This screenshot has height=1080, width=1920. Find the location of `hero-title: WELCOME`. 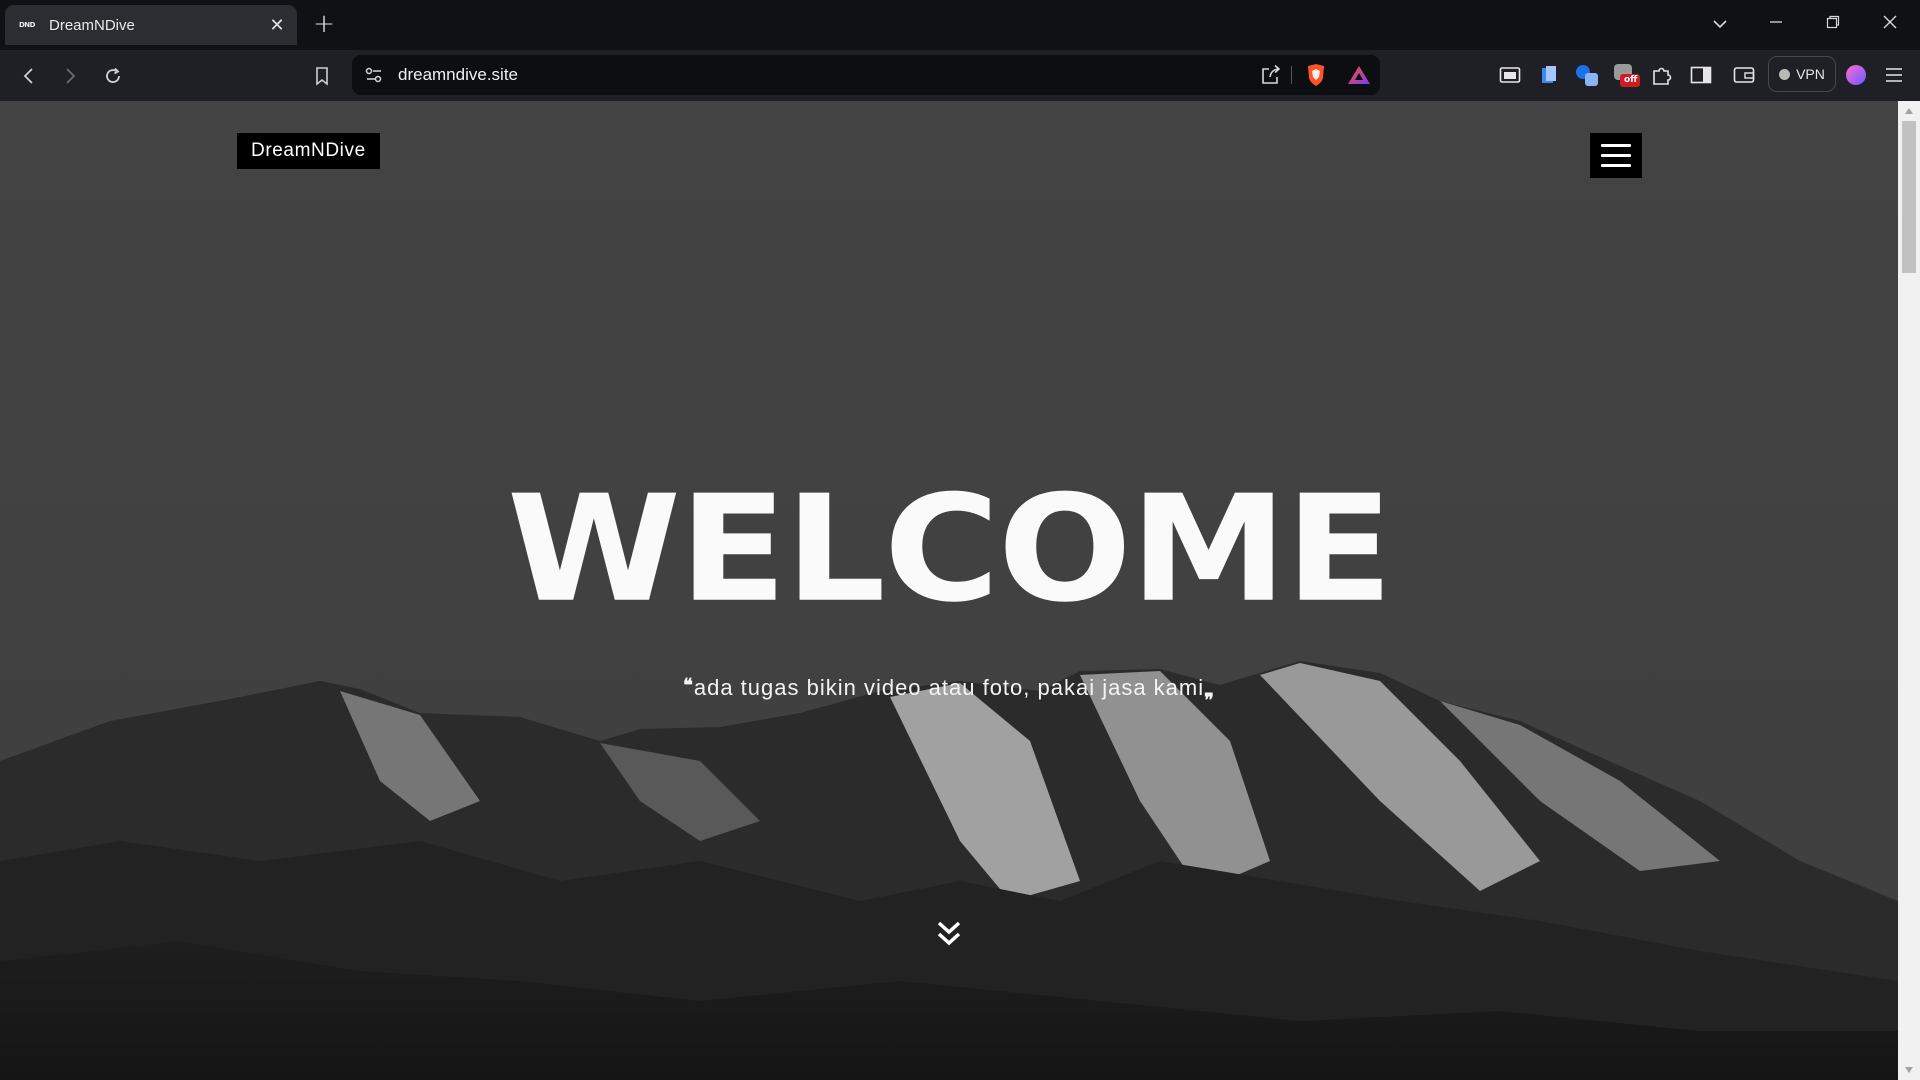

hero-title: WELCOME is located at coordinates (949, 549).